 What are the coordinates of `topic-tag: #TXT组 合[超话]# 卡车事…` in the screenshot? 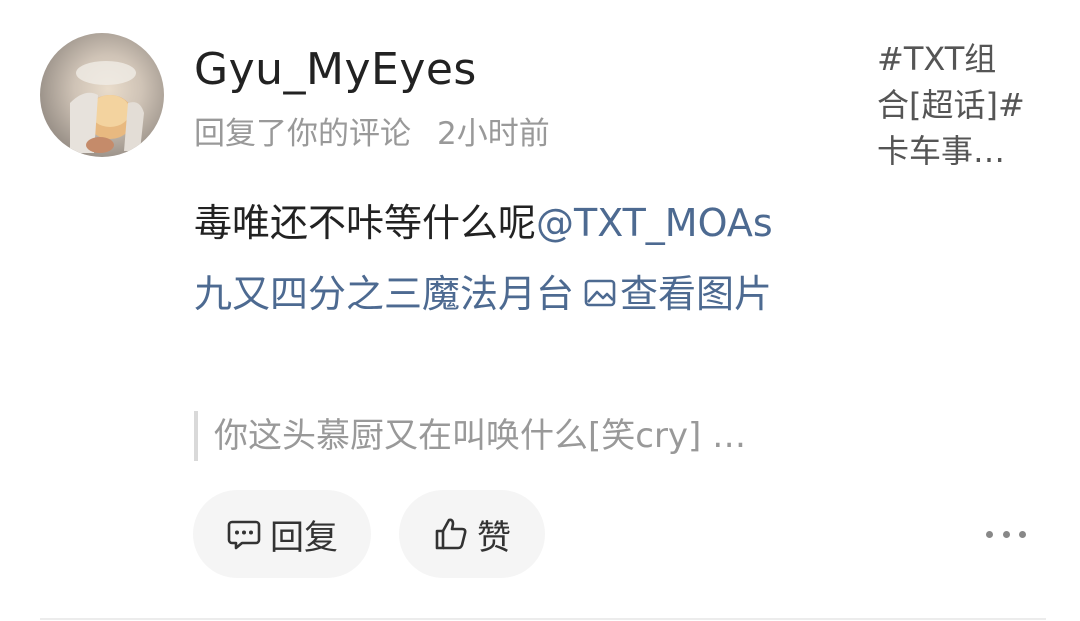 It's located at (962, 105).